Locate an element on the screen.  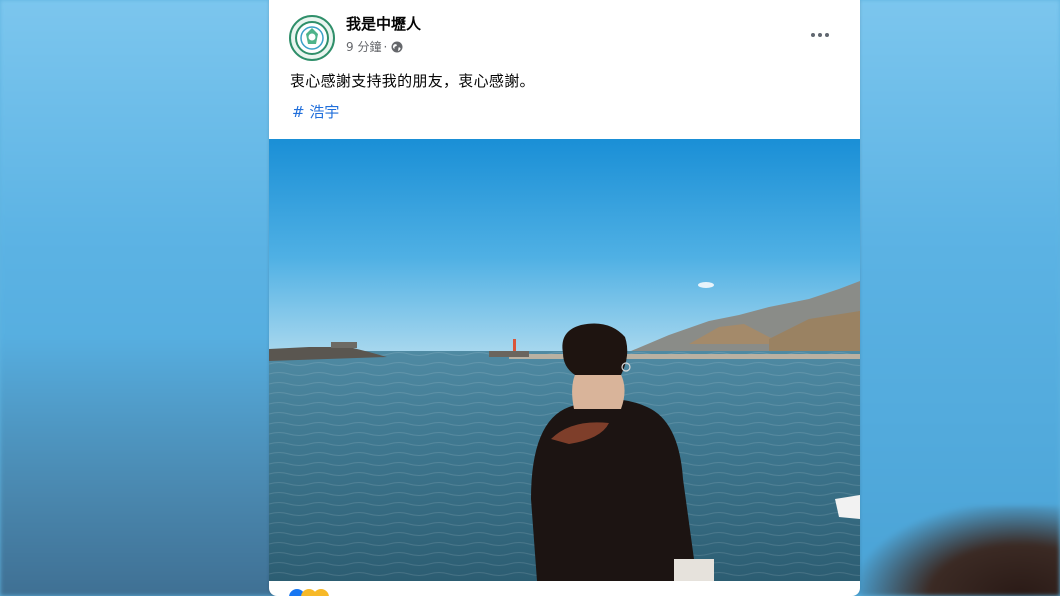
page-logo-icon is located at coordinates (312, 38).